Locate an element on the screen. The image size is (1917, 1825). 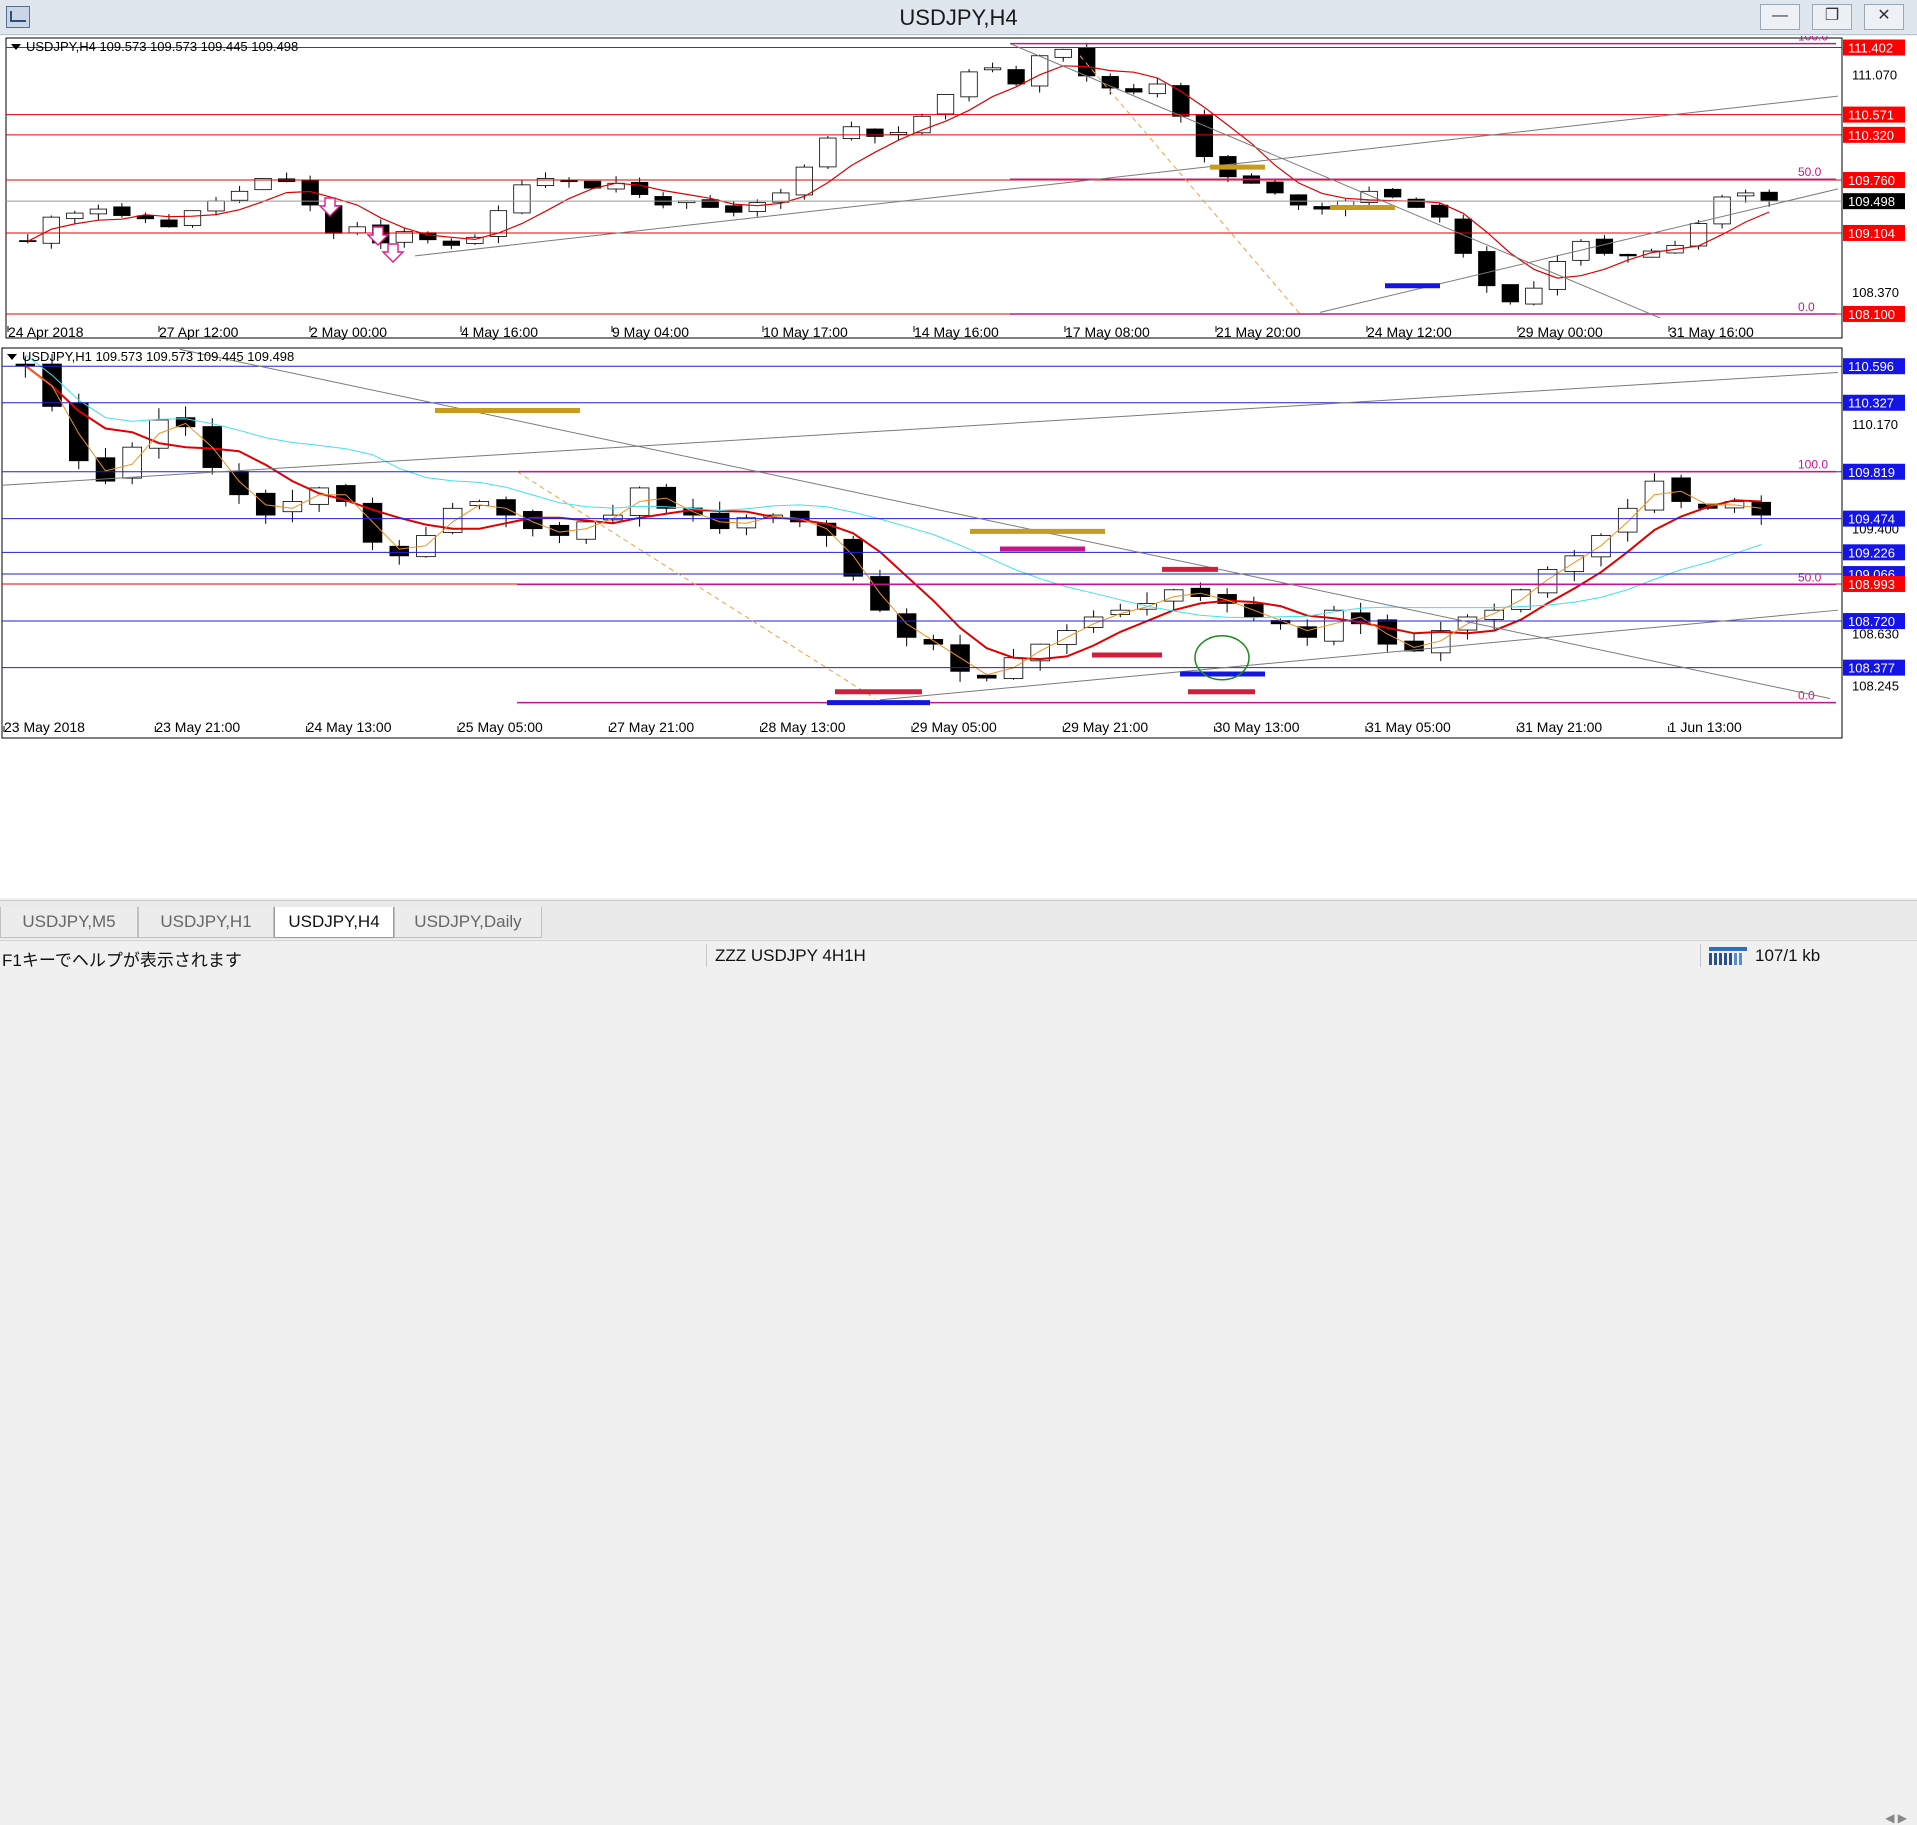
price-label: 110.596 is located at coordinates (1871, 366).